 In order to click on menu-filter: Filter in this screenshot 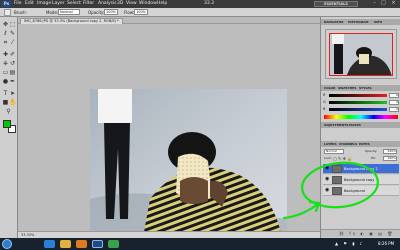, I will do `click(88, 4)`.